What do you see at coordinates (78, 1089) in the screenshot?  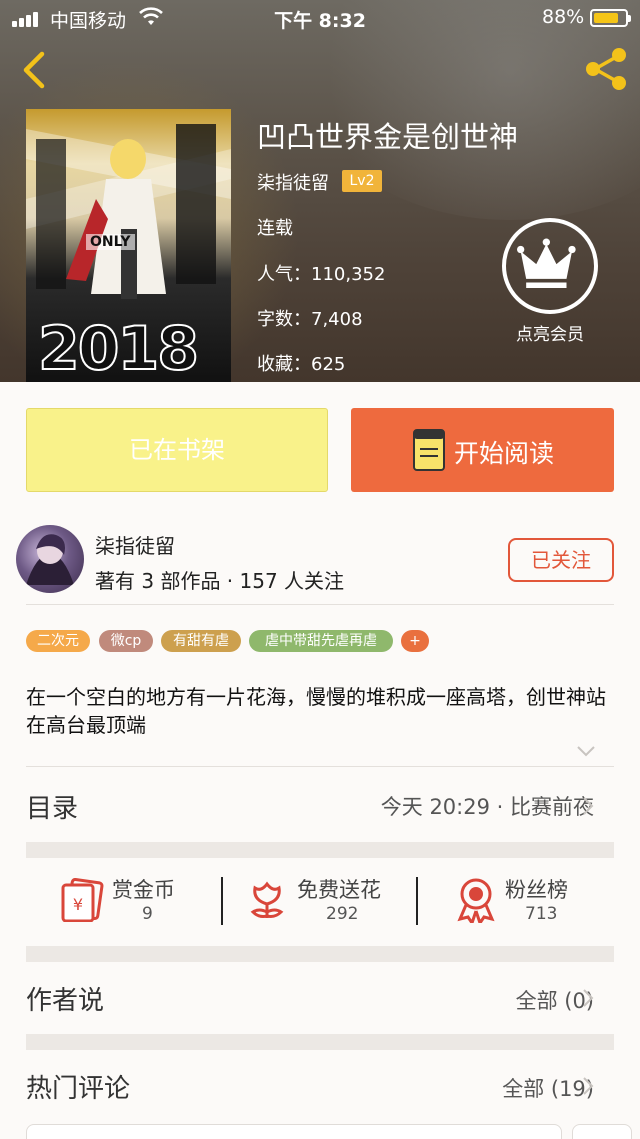 I see `hot-comments-title: 热门评论` at bounding box center [78, 1089].